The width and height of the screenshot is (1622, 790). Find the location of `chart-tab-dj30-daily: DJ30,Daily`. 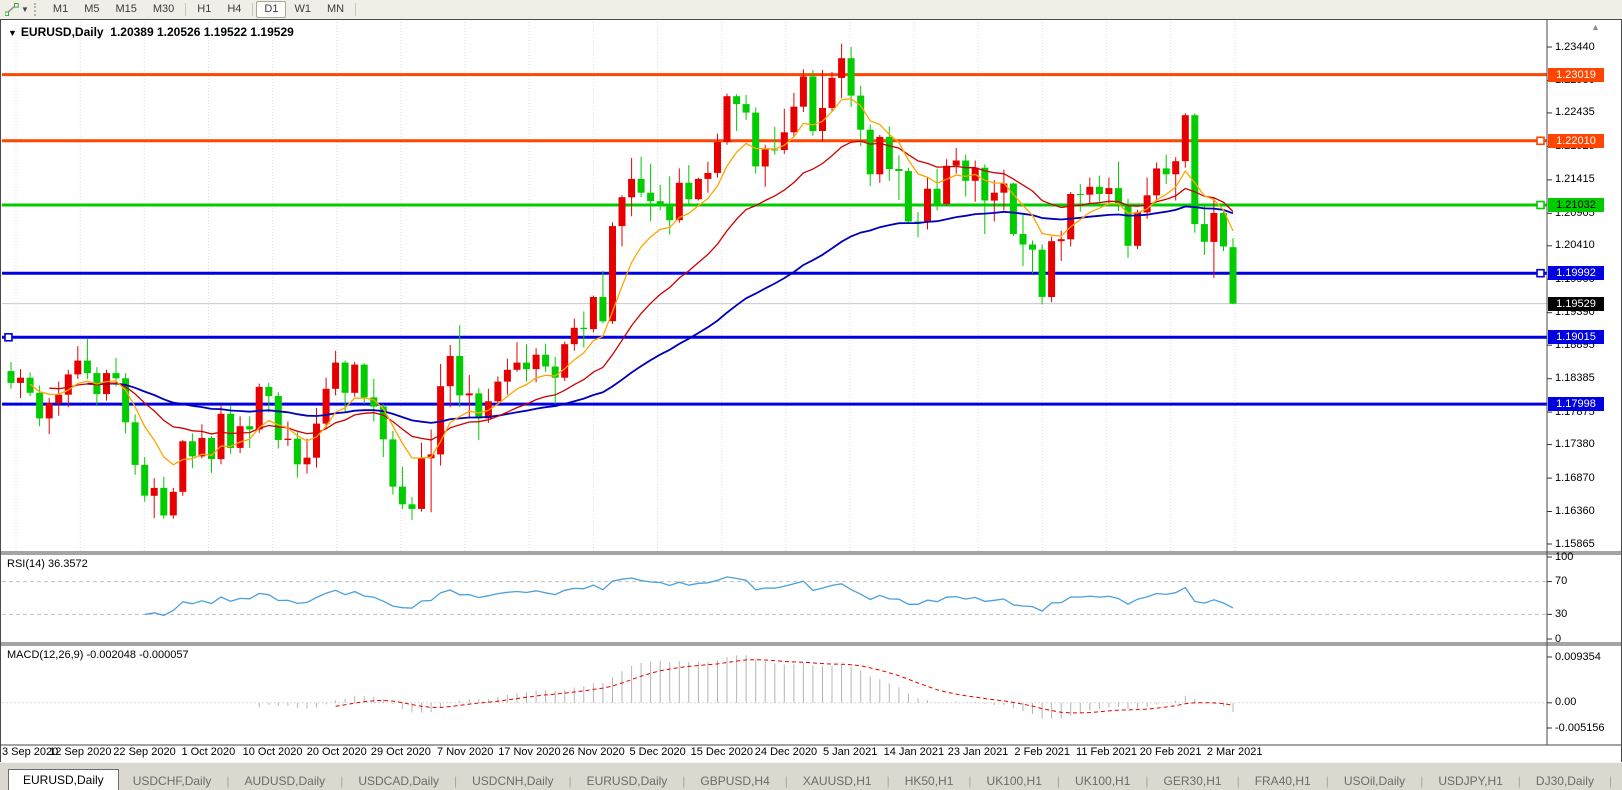

chart-tab-dj30-daily: DJ30,Daily is located at coordinates (1565, 781).